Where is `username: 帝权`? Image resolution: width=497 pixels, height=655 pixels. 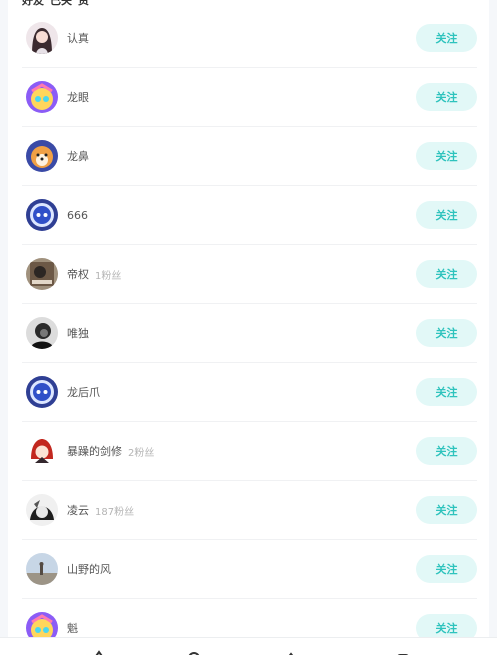 username: 帝权 is located at coordinates (78, 274).